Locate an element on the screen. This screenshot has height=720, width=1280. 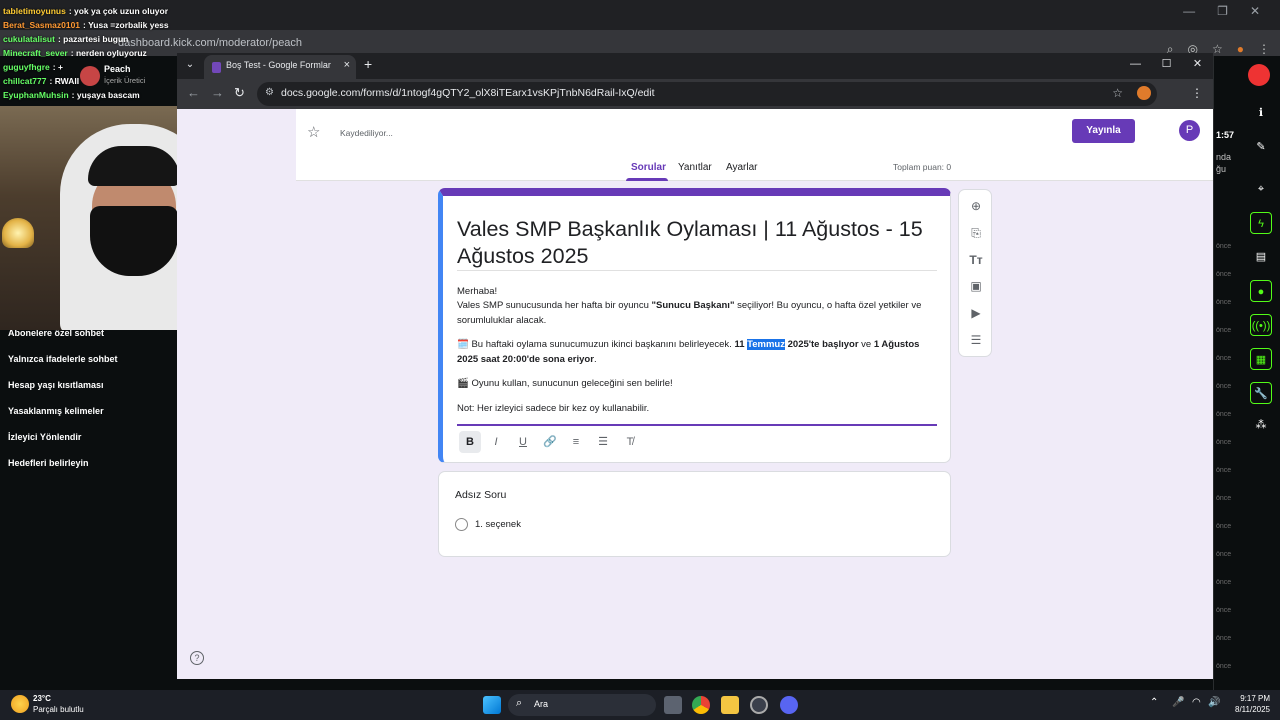
microphone-icon: 🎤 is located at coordinates (1178, 702).